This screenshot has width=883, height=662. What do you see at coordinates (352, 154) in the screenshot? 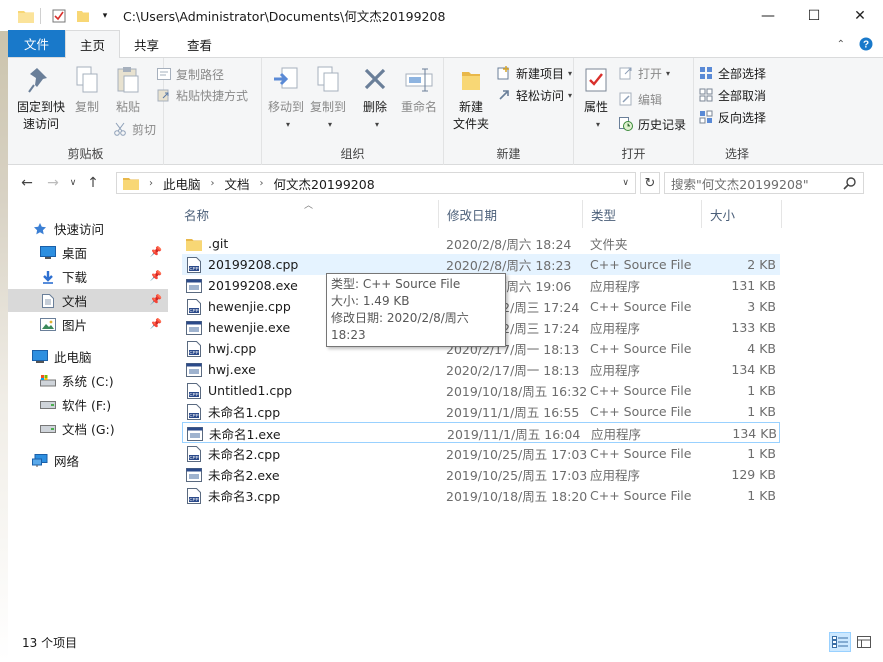
I see `organize-group-label: 组织` at bounding box center [352, 154].